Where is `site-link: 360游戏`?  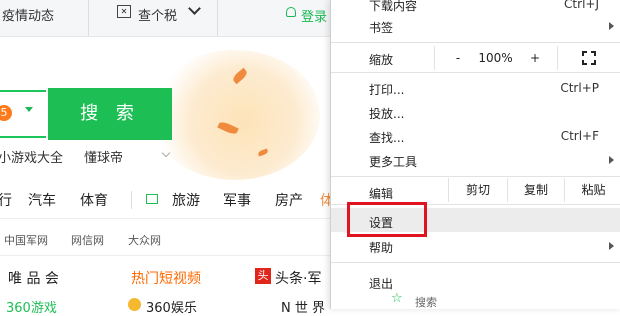
site-link: 360游戏 is located at coordinates (31, 306).